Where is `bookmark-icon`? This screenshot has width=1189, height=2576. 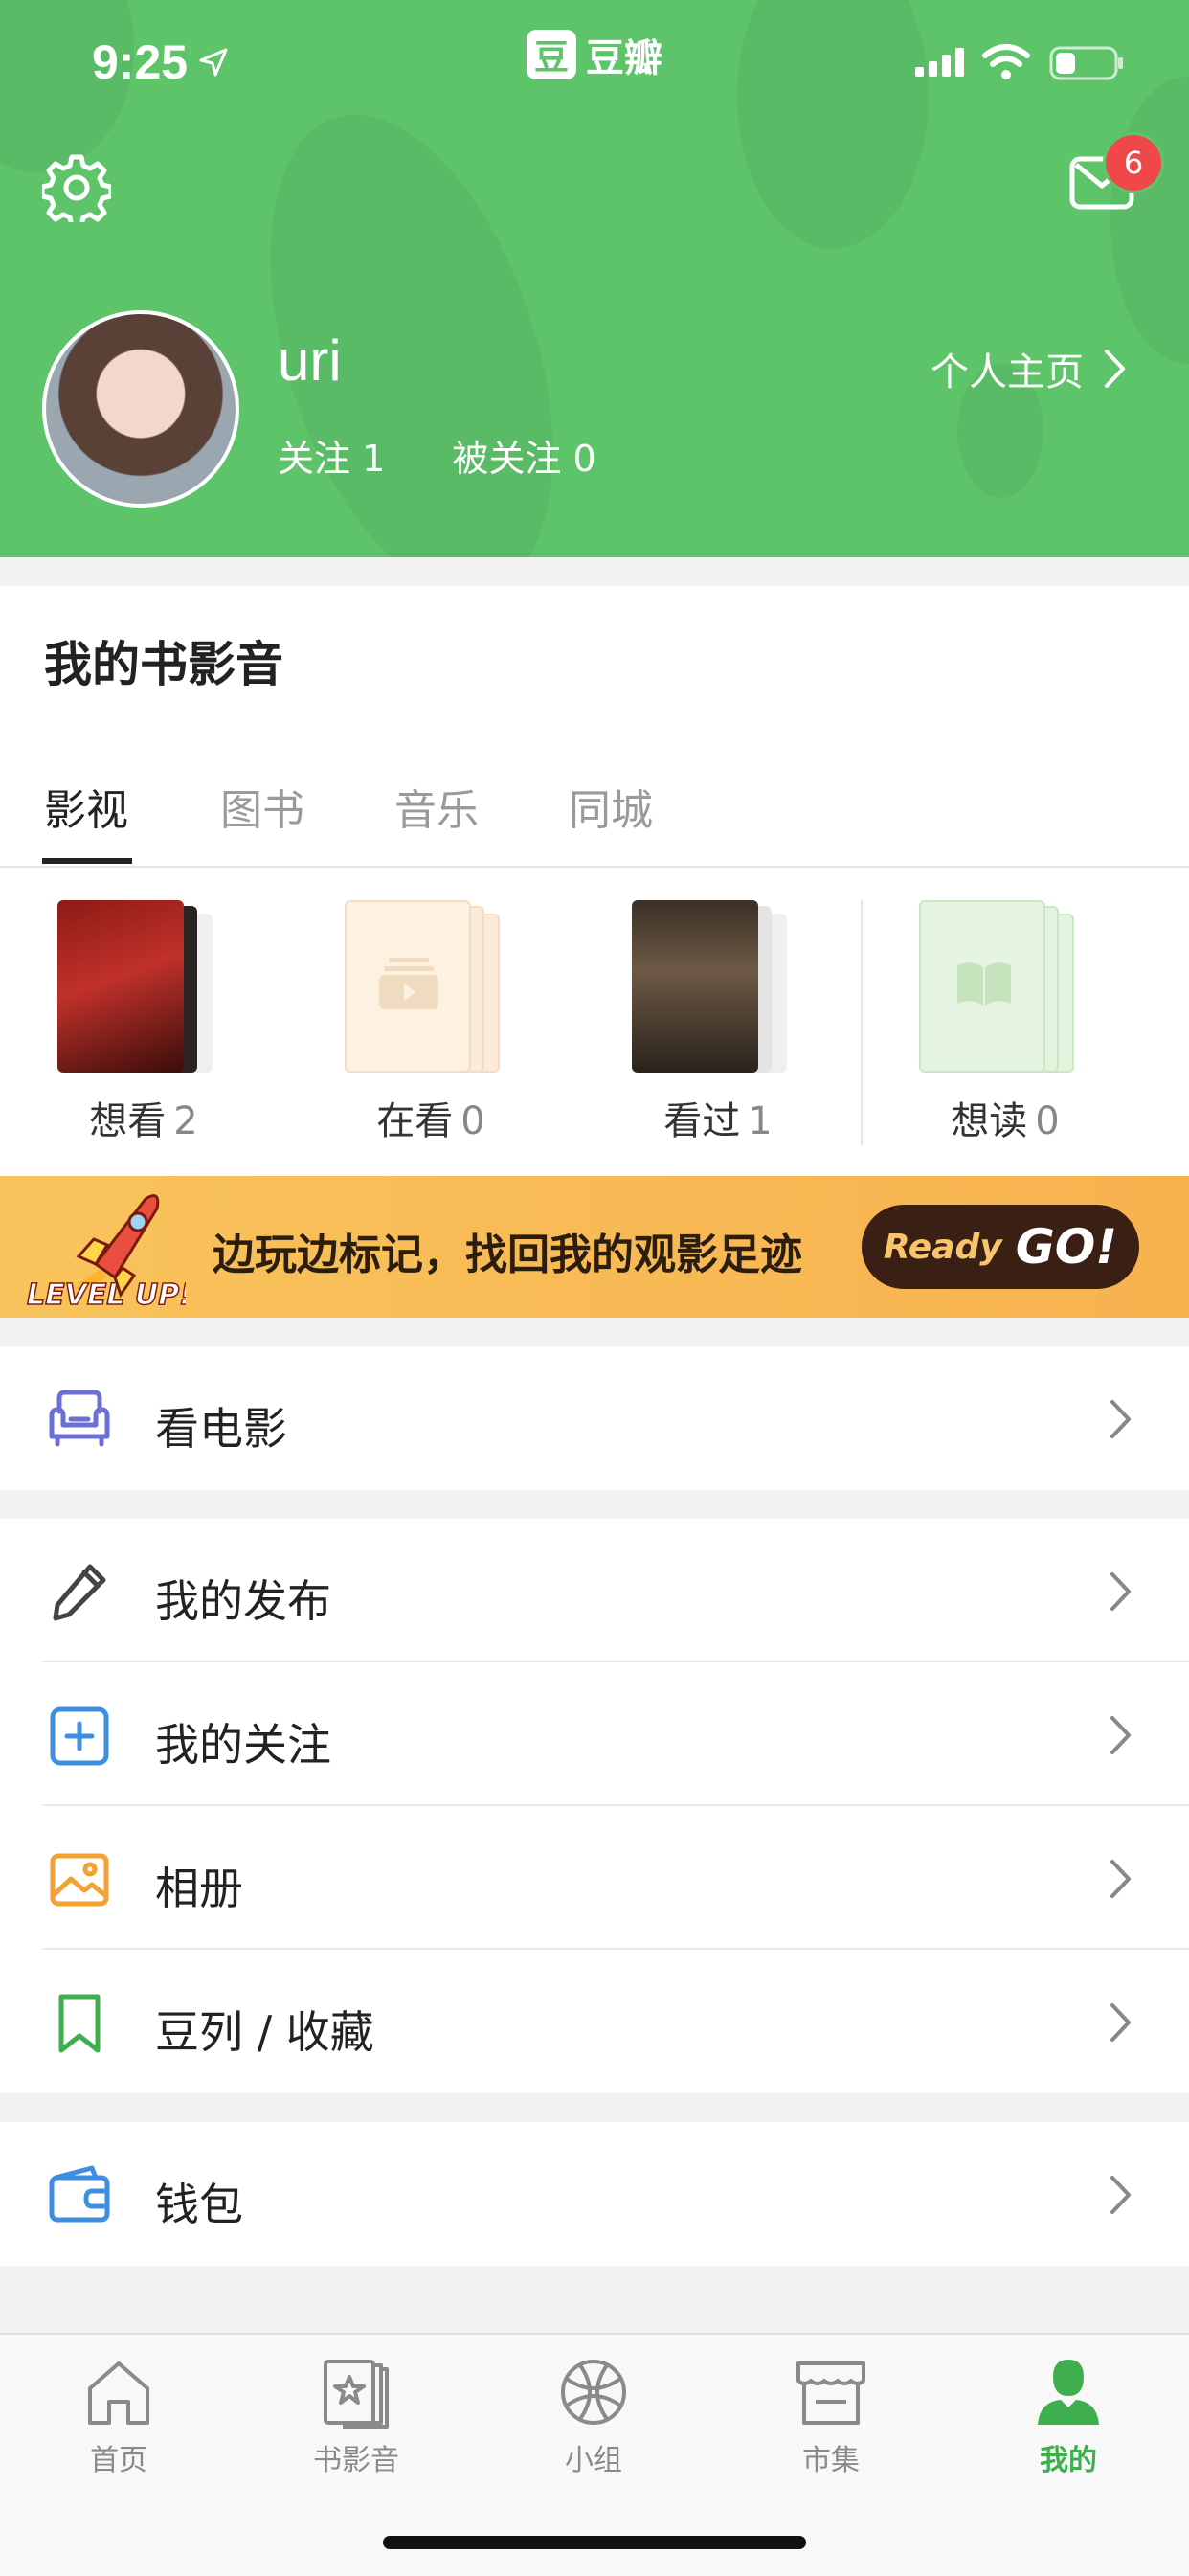 bookmark-icon is located at coordinates (79, 2023).